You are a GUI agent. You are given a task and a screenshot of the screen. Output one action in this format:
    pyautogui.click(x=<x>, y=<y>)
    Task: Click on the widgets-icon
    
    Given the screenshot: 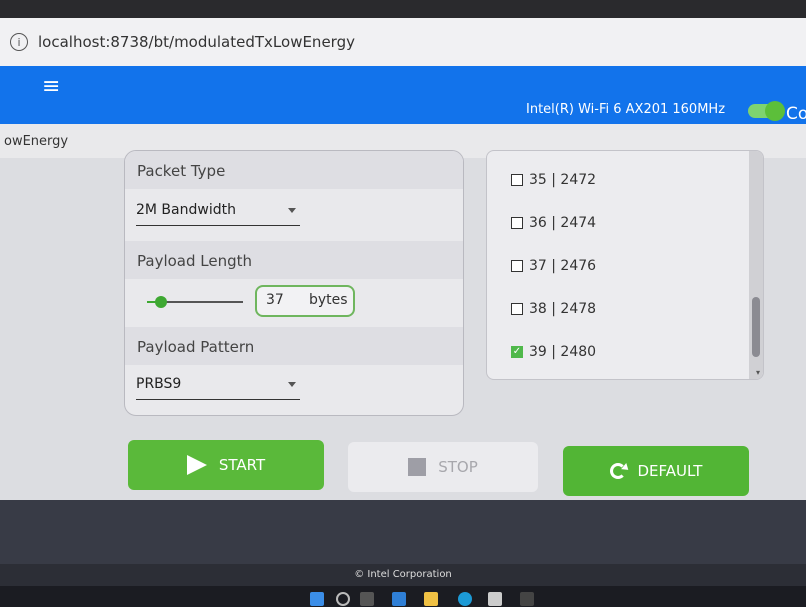 What is the action you would take?
    pyautogui.click(x=399, y=599)
    